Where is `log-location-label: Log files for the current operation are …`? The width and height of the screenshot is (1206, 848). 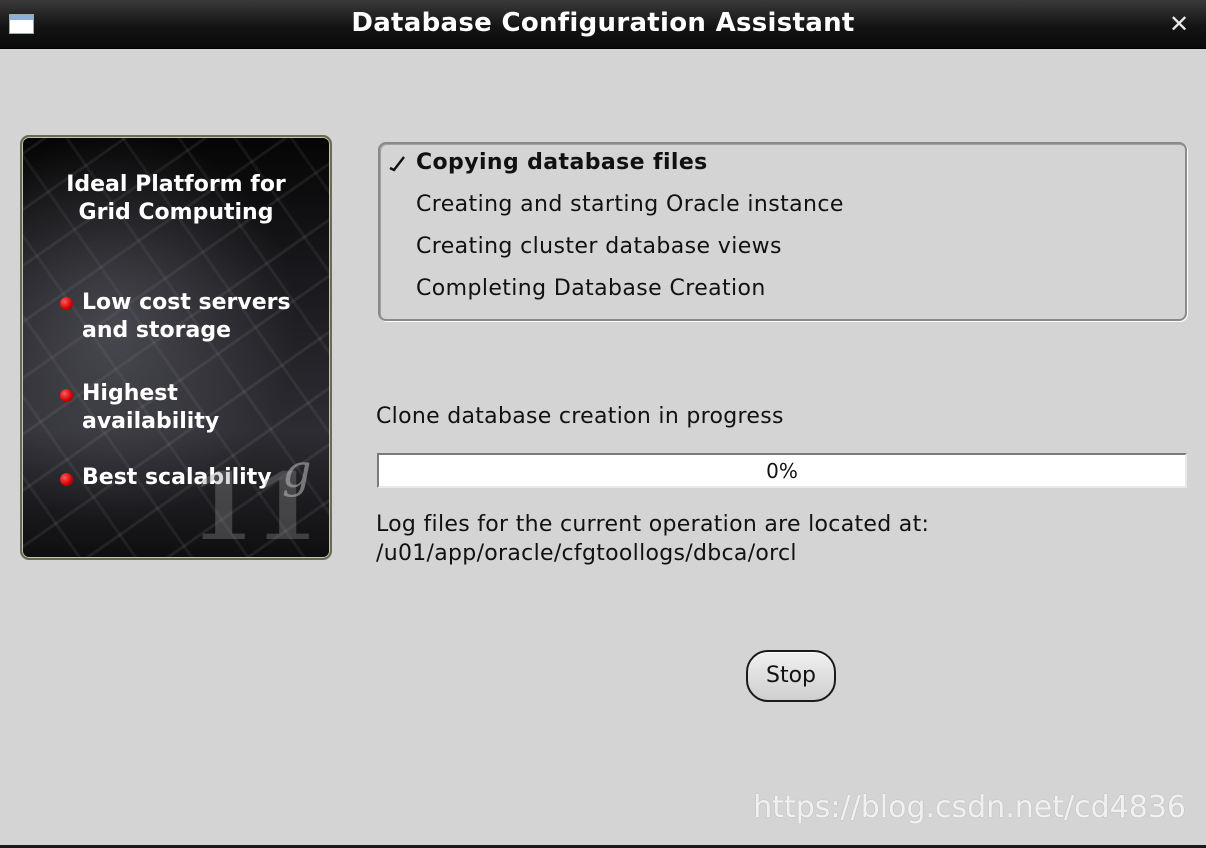
log-location-label: Log files for the current operation are … is located at coordinates (653, 524).